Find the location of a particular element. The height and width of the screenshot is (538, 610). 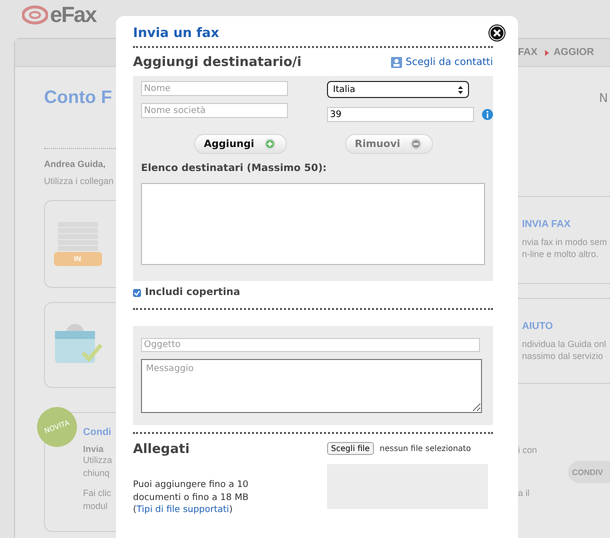

promo-heading: Condi is located at coordinates (97, 432).